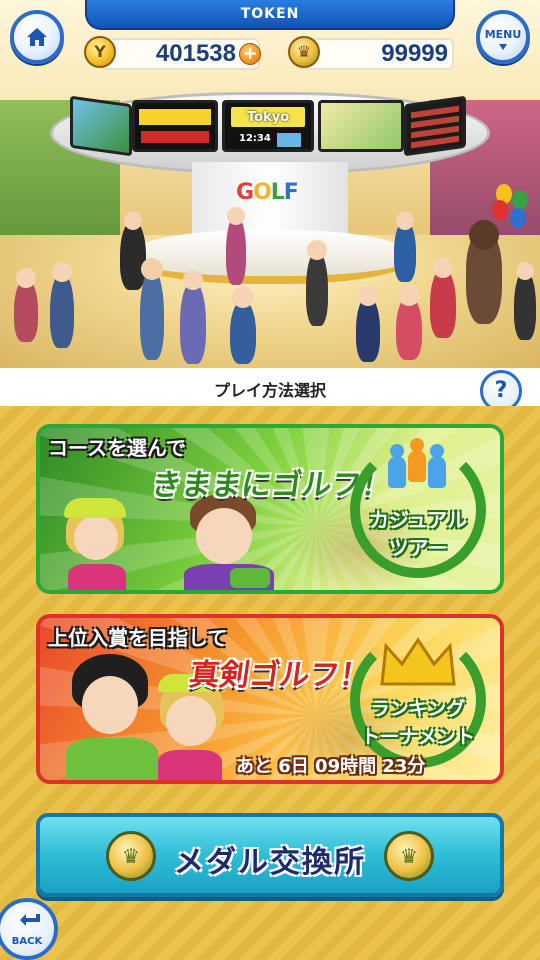 The height and width of the screenshot is (960, 540). I want to click on back-label: BACK, so click(27, 941).